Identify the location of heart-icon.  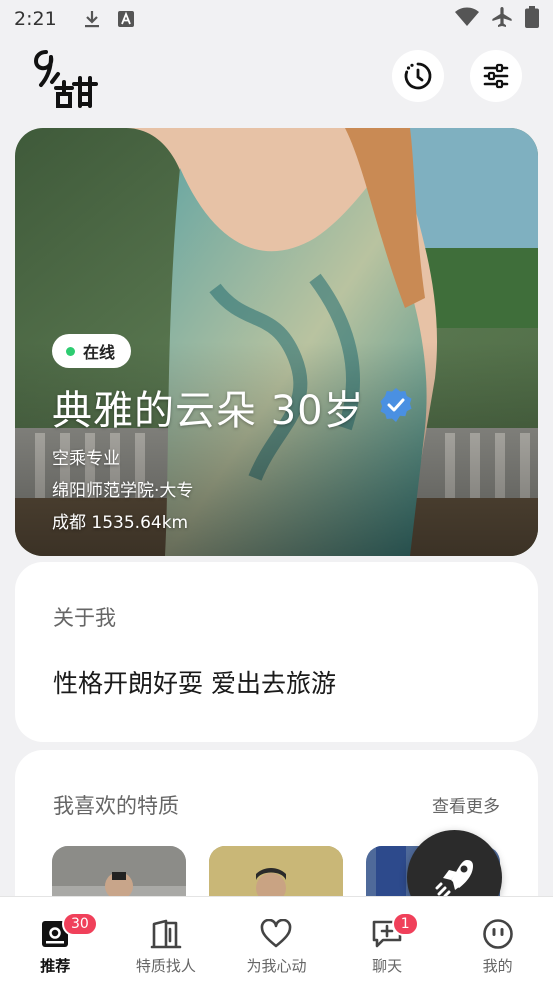
(276, 934).